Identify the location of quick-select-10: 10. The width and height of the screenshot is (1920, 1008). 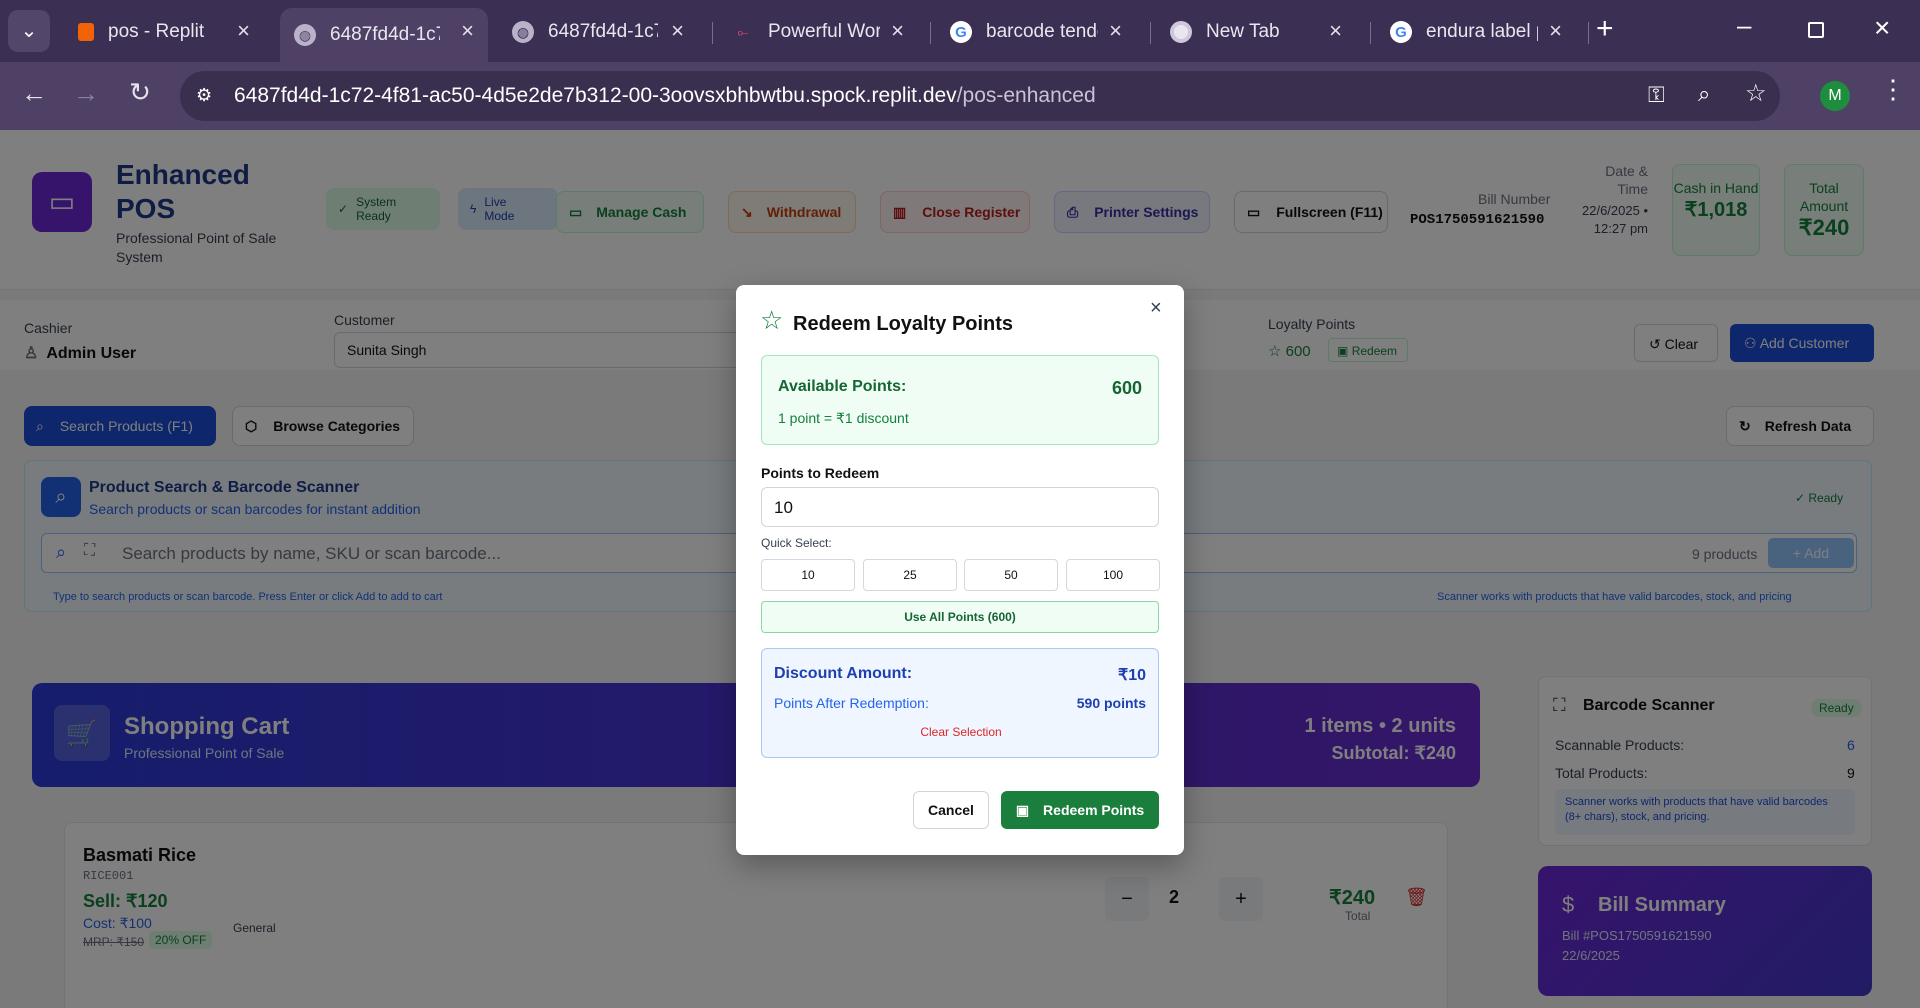
(808, 575).